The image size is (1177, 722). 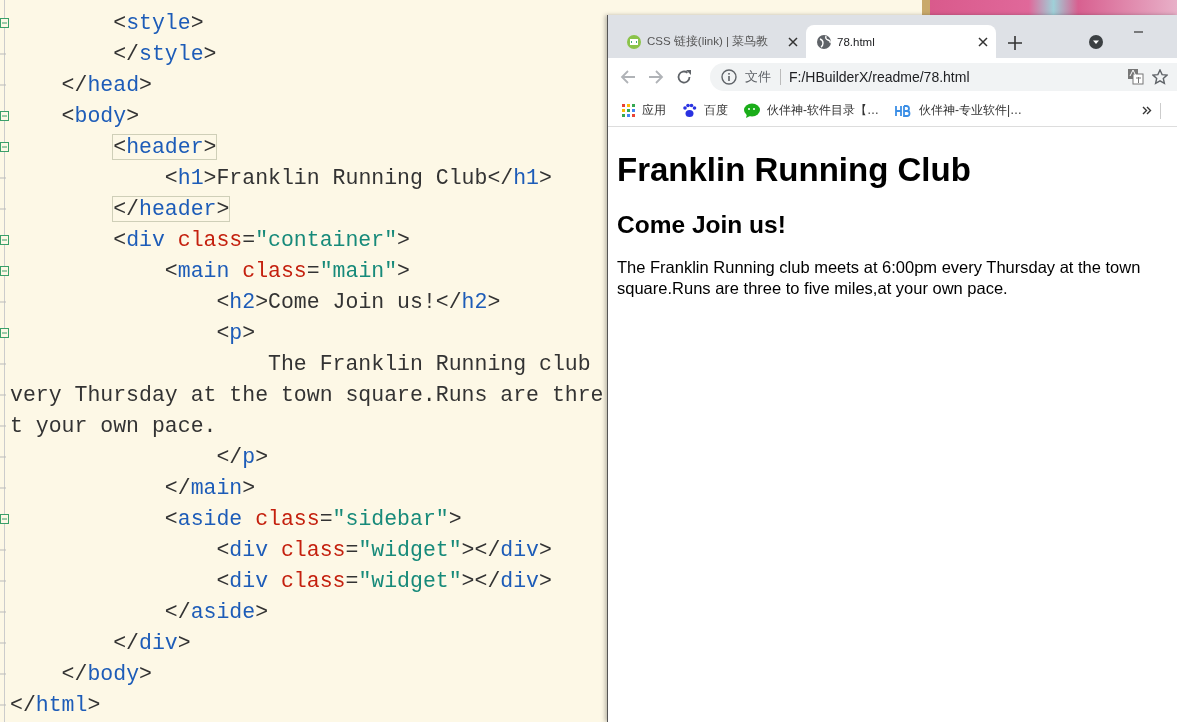 I want to click on chevron-icon, so click(x=1147, y=110).